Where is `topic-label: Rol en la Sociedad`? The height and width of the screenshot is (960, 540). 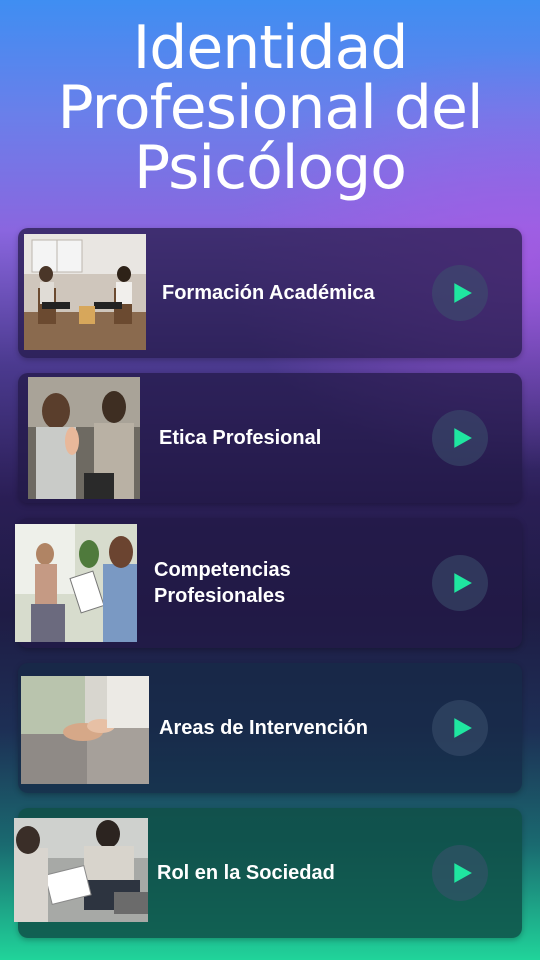
topic-label: Rol en la Sociedad is located at coordinates (246, 873).